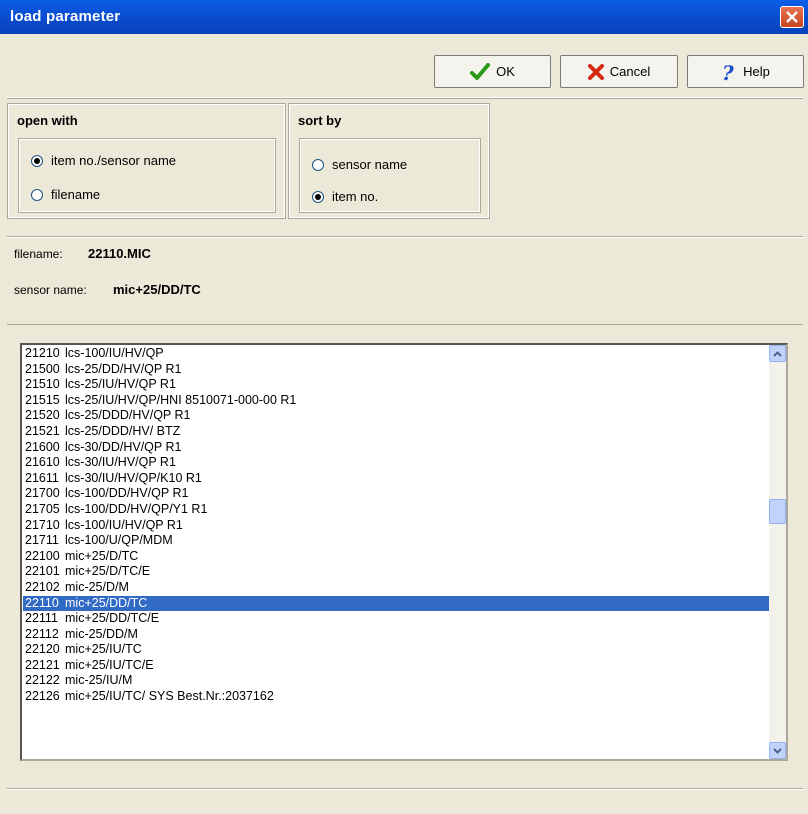 Image resolution: width=808 pixels, height=814 pixels. I want to click on item-number: 21510, so click(42, 384).